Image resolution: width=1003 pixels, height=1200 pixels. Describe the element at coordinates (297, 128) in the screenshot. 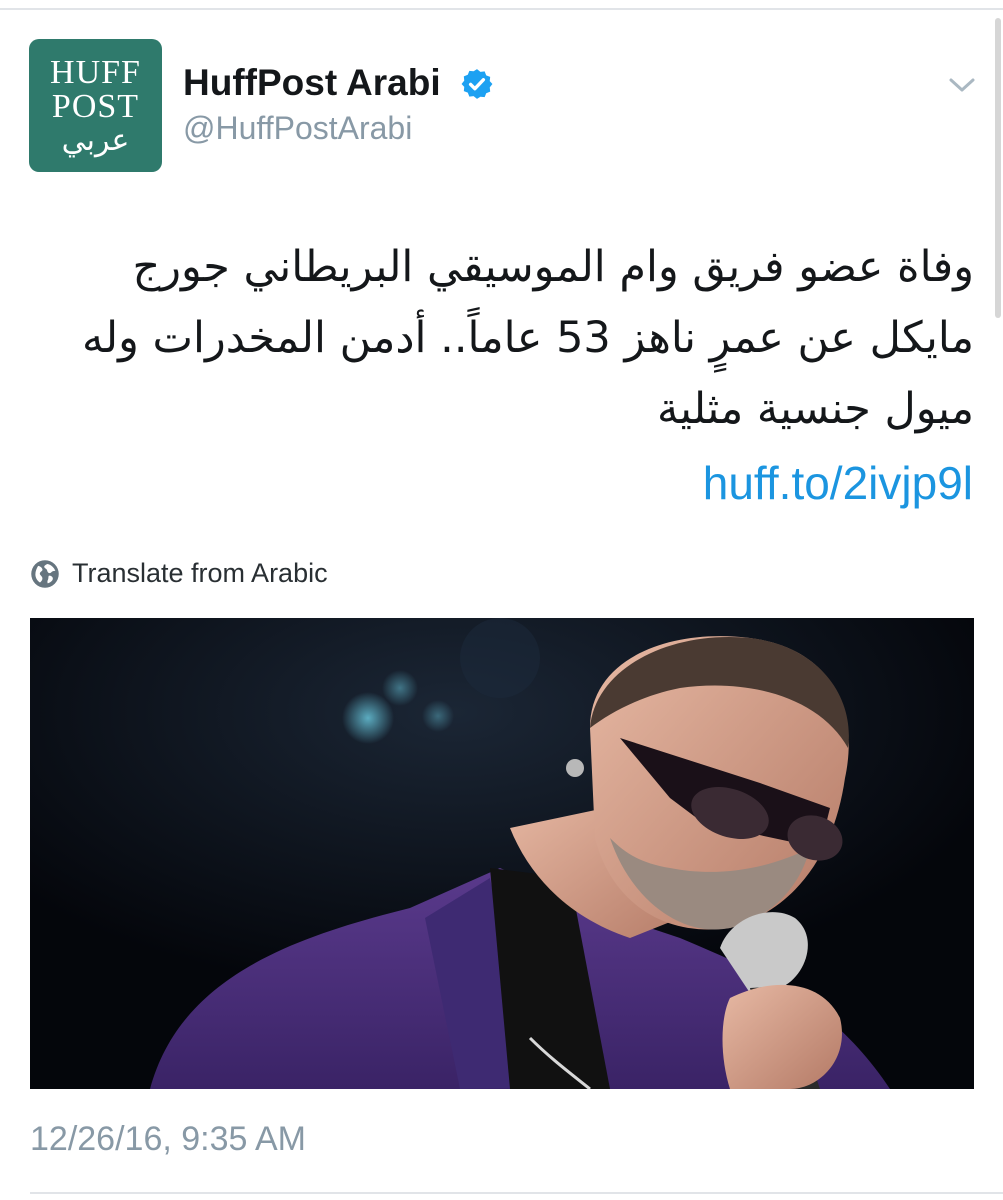

I see `author-handle: @HuffPostArabi` at that location.